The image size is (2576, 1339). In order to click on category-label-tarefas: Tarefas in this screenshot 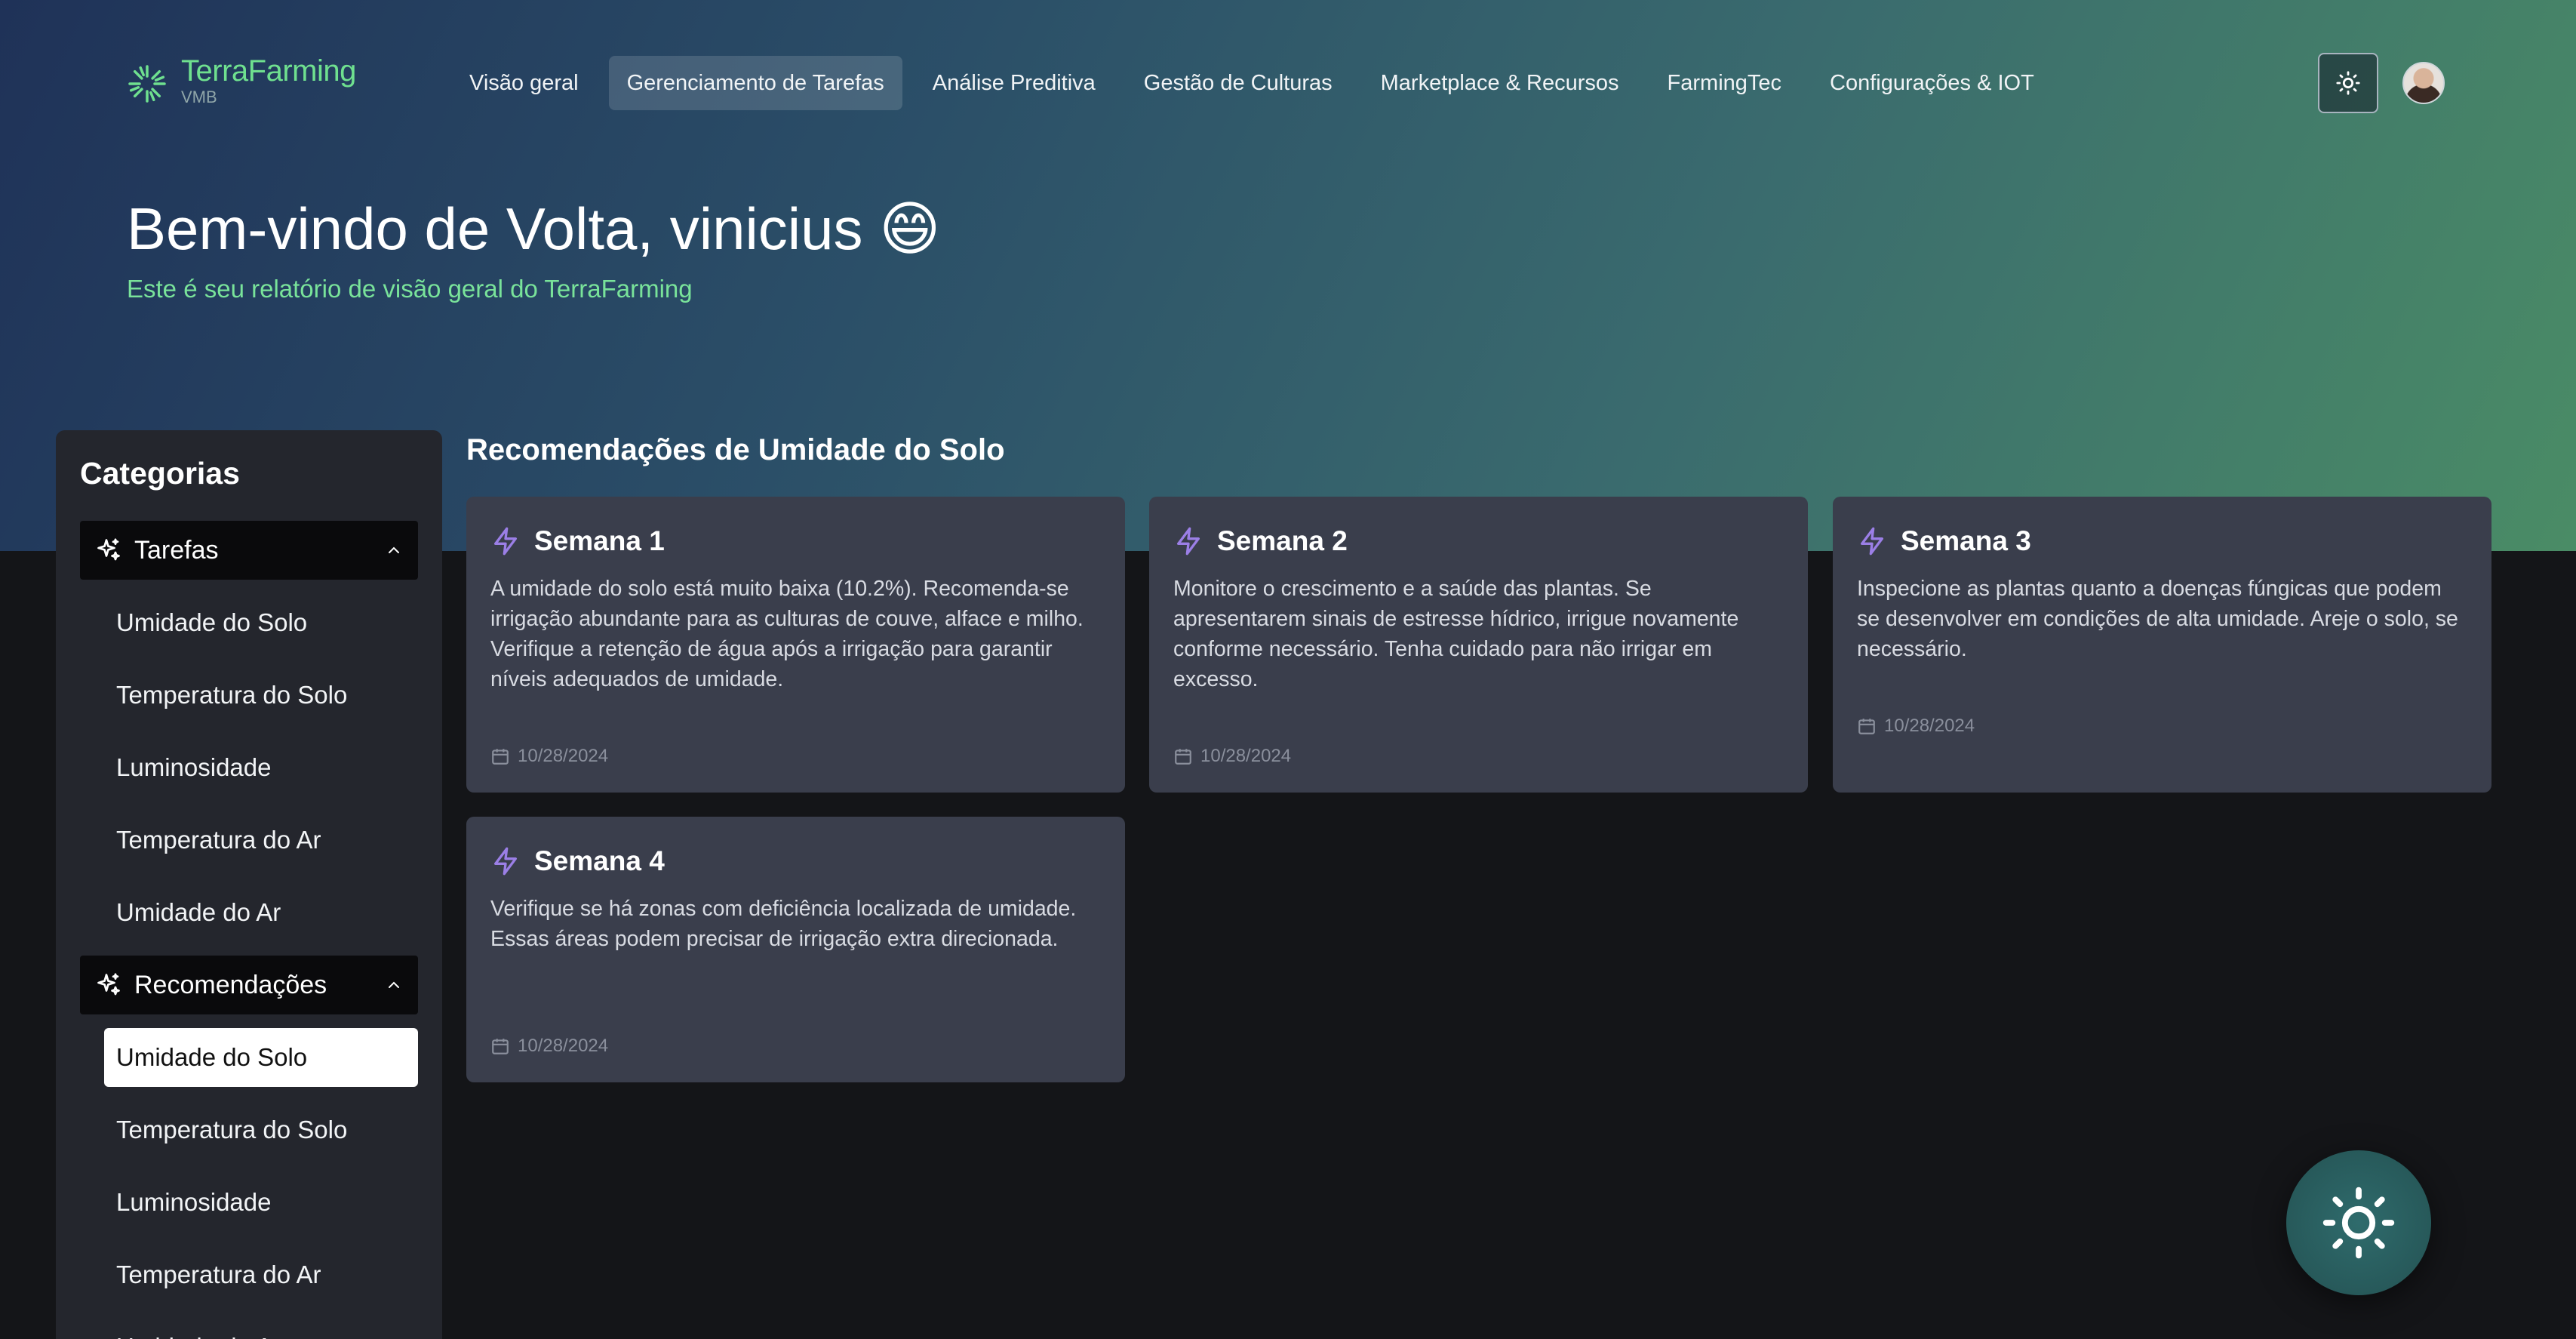, I will do `click(176, 550)`.